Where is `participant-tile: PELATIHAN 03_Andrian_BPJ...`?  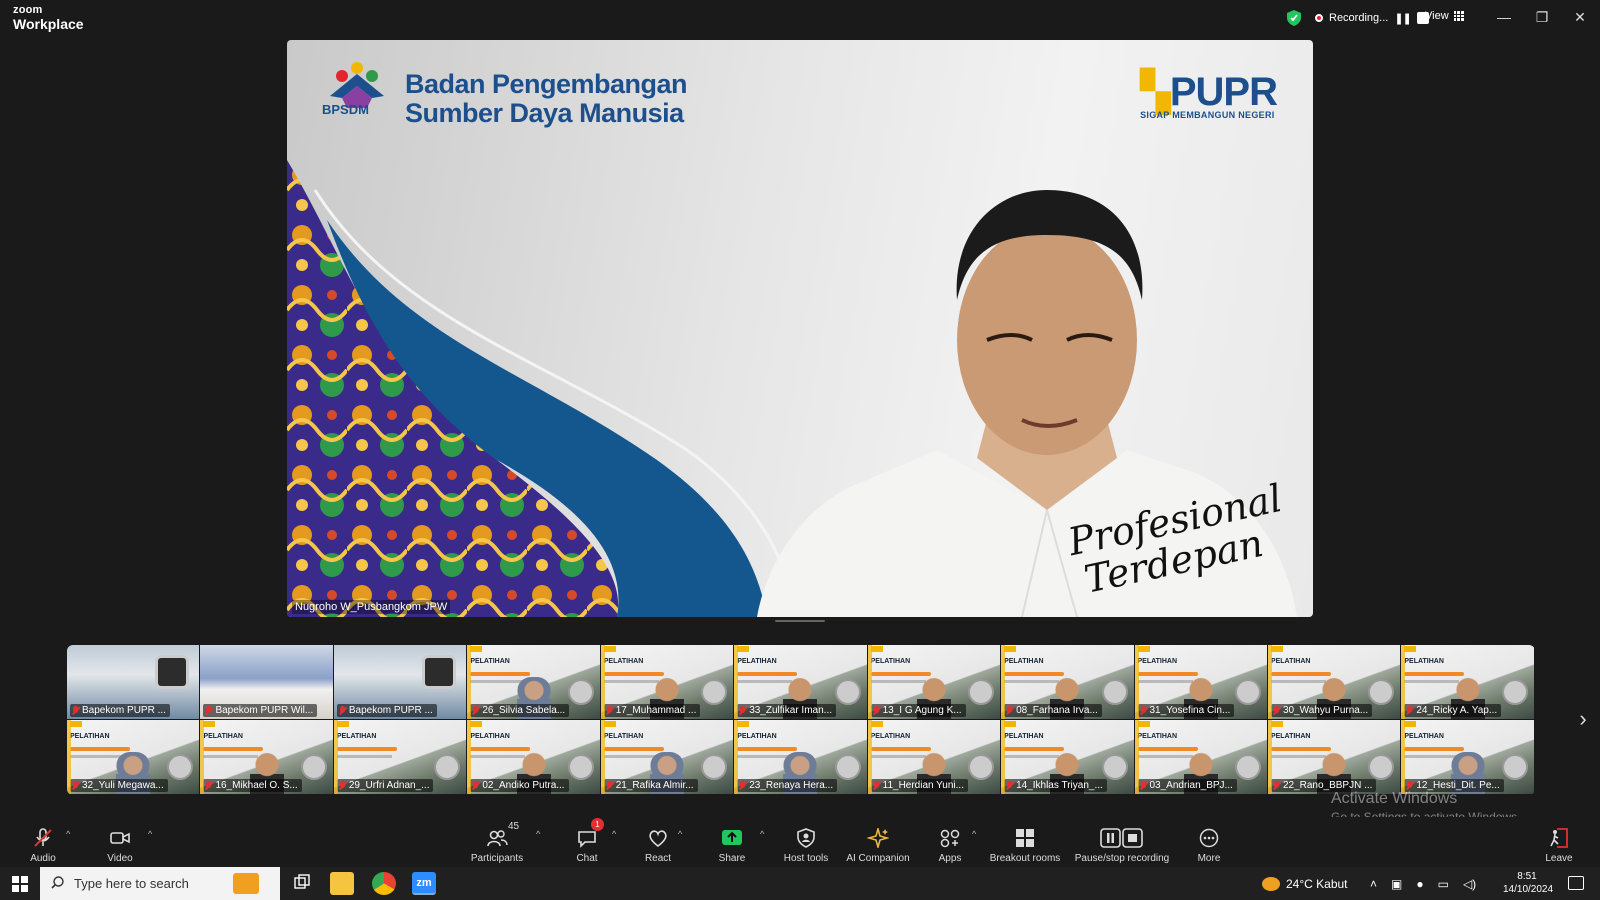 participant-tile: PELATIHAN 03_Andrian_BPJ... is located at coordinates (1201, 757).